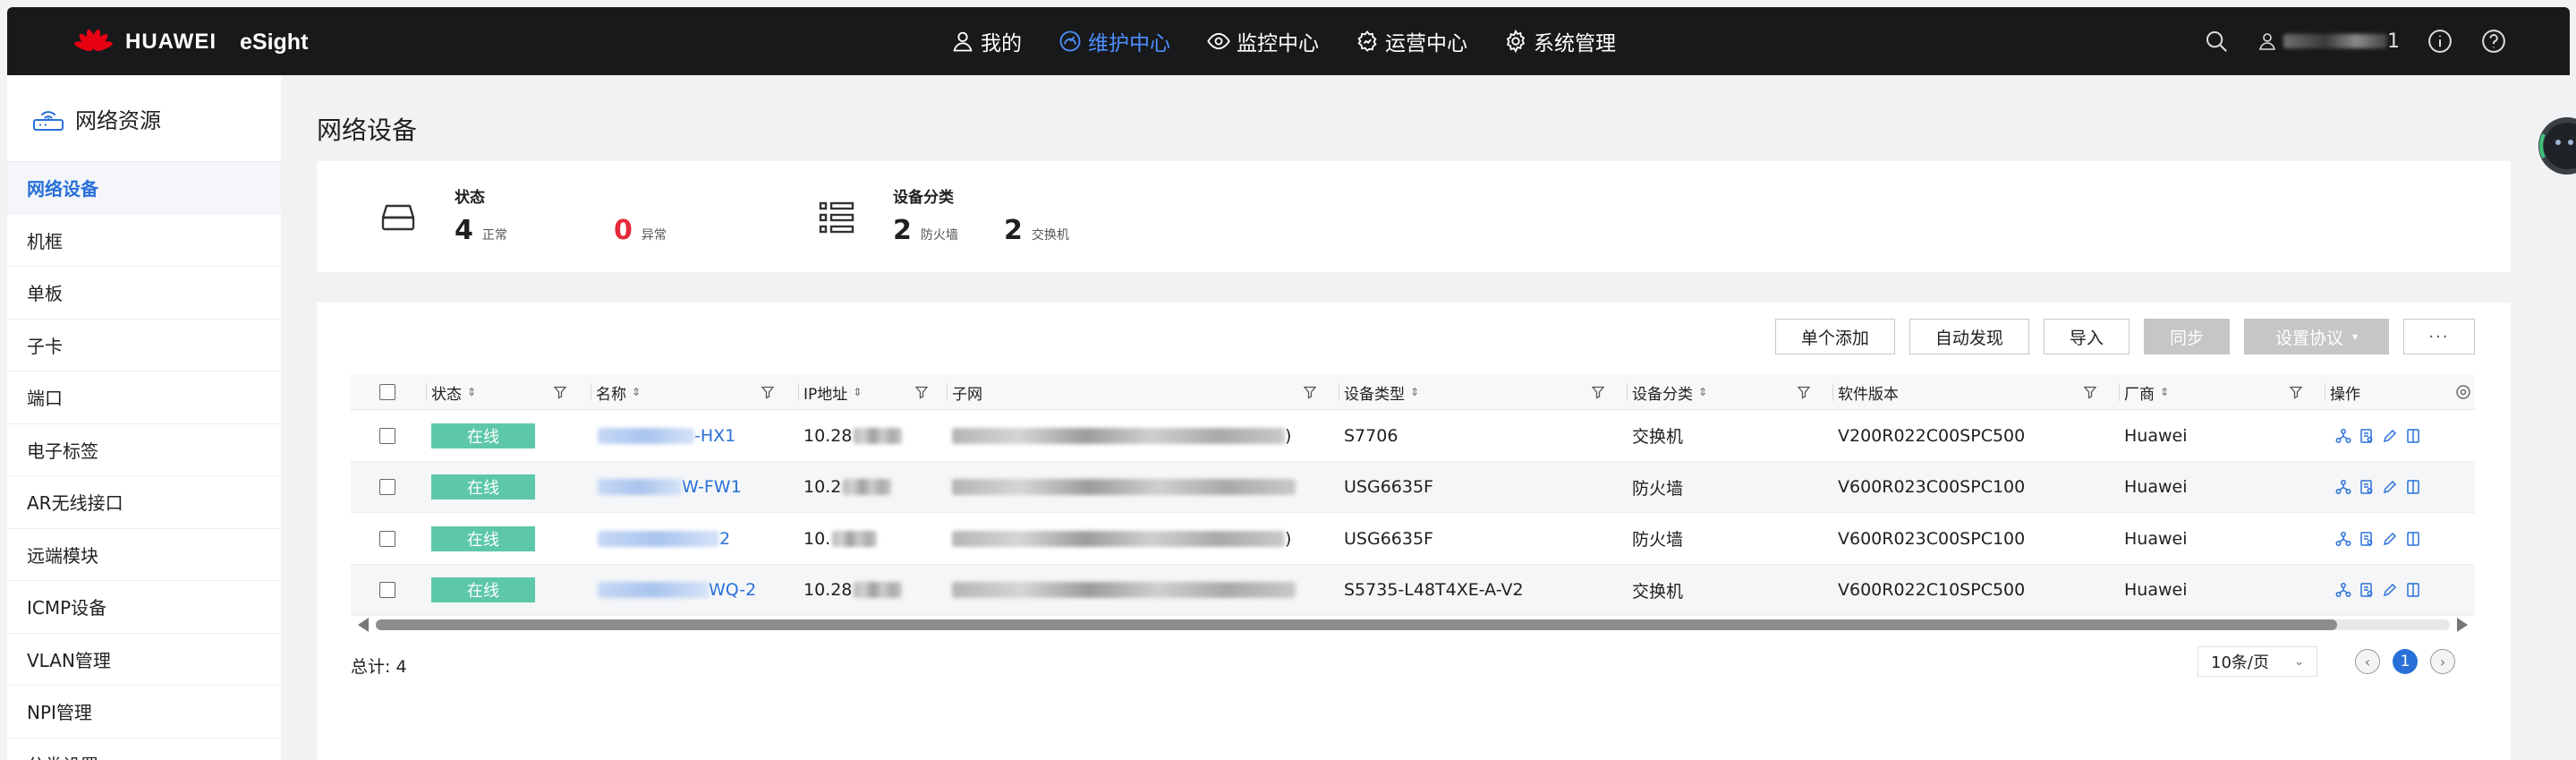 The image size is (2576, 760). What do you see at coordinates (387, 392) in the screenshot?
I see `select-all-checkbox` at bounding box center [387, 392].